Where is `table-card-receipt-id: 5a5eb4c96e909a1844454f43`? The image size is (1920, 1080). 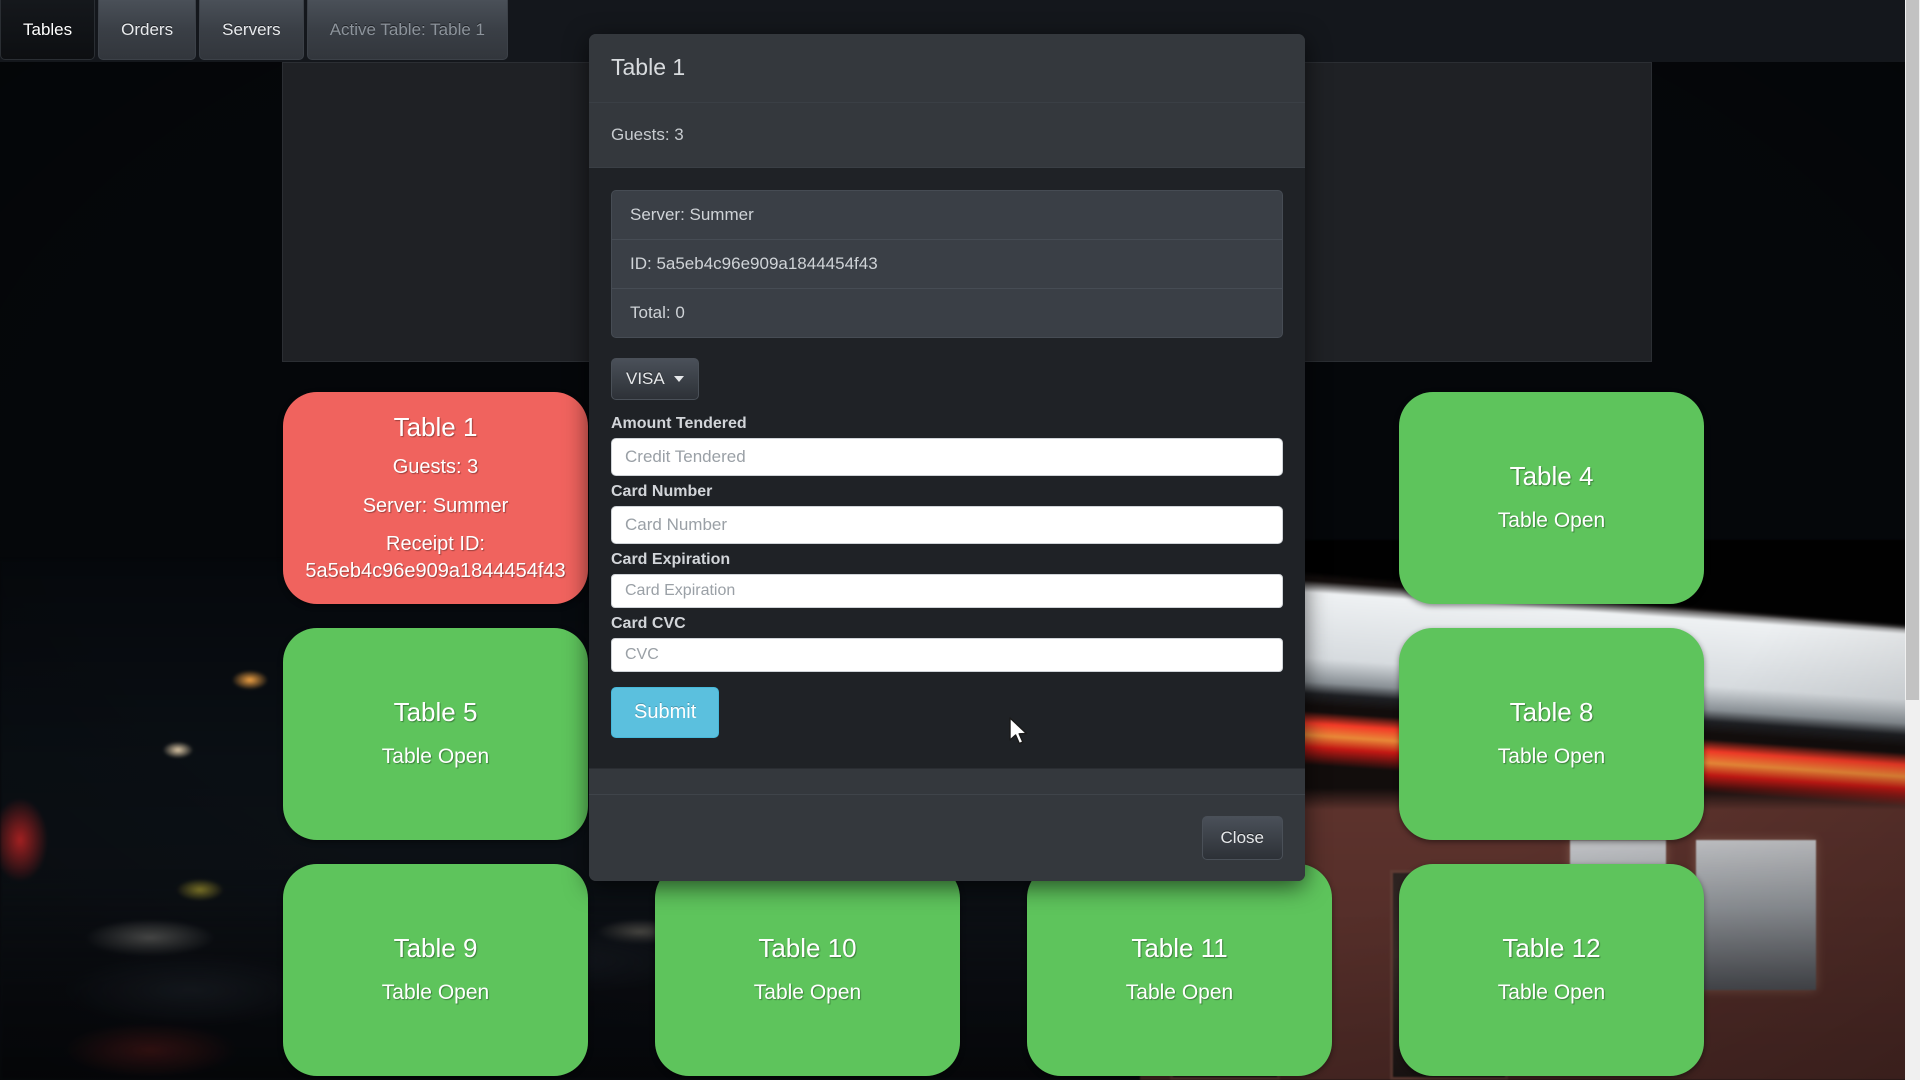
table-card-receipt-id: 5a5eb4c96e909a1844454f43 is located at coordinates (435, 571).